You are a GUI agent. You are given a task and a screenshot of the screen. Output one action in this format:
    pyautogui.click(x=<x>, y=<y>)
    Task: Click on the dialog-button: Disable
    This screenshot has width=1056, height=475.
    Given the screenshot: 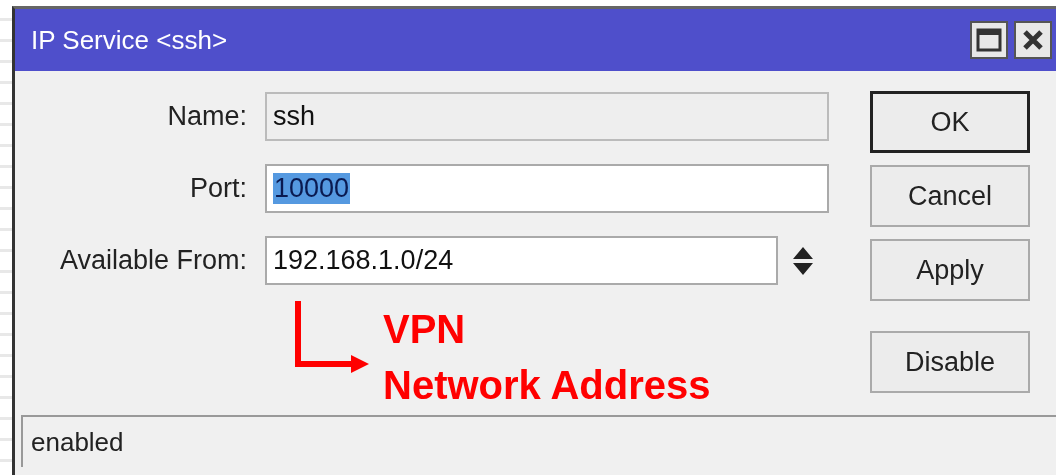 What is the action you would take?
    pyautogui.click(x=950, y=362)
    